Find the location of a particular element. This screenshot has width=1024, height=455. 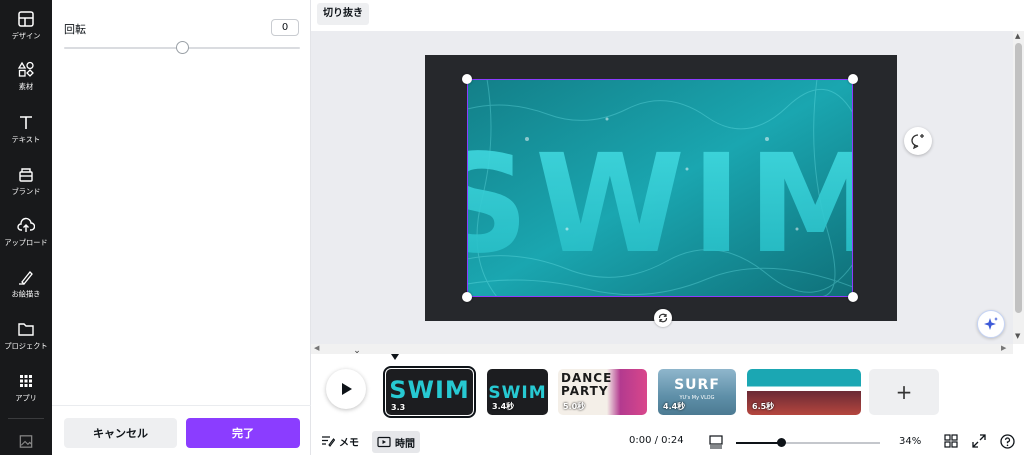

timing-label: 時間 is located at coordinates (405, 444).